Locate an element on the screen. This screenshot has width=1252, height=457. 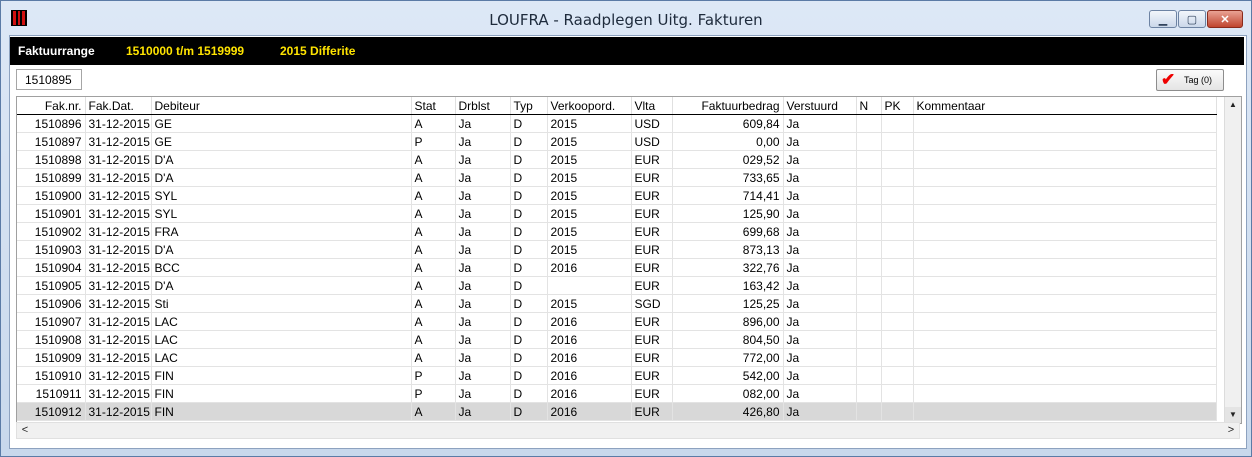
table-row: 1510899 31-12-2015 D'A A Ja D 2015 EUR 733,65 Ja is located at coordinates (617, 177).